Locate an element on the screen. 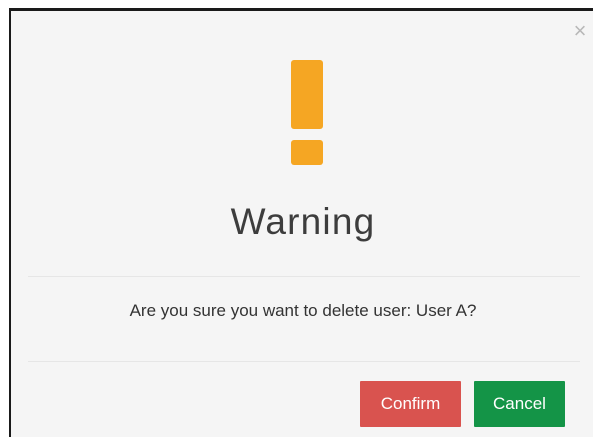 Image resolution: width=593 pixels, height=437 pixels. exclamation-bar is located at coordinates (307, 94).